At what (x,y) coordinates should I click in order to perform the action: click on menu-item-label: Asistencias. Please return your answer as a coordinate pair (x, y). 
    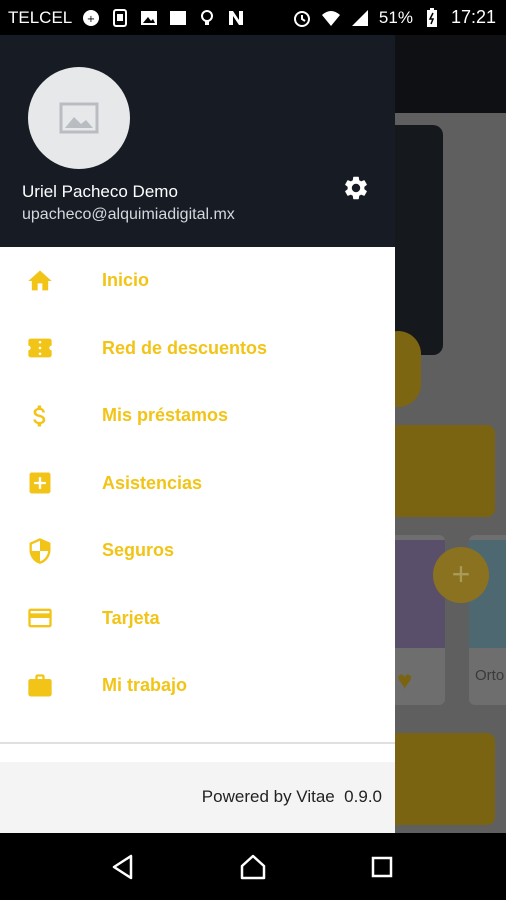
    Looking at the image, I should click on (152, 482).